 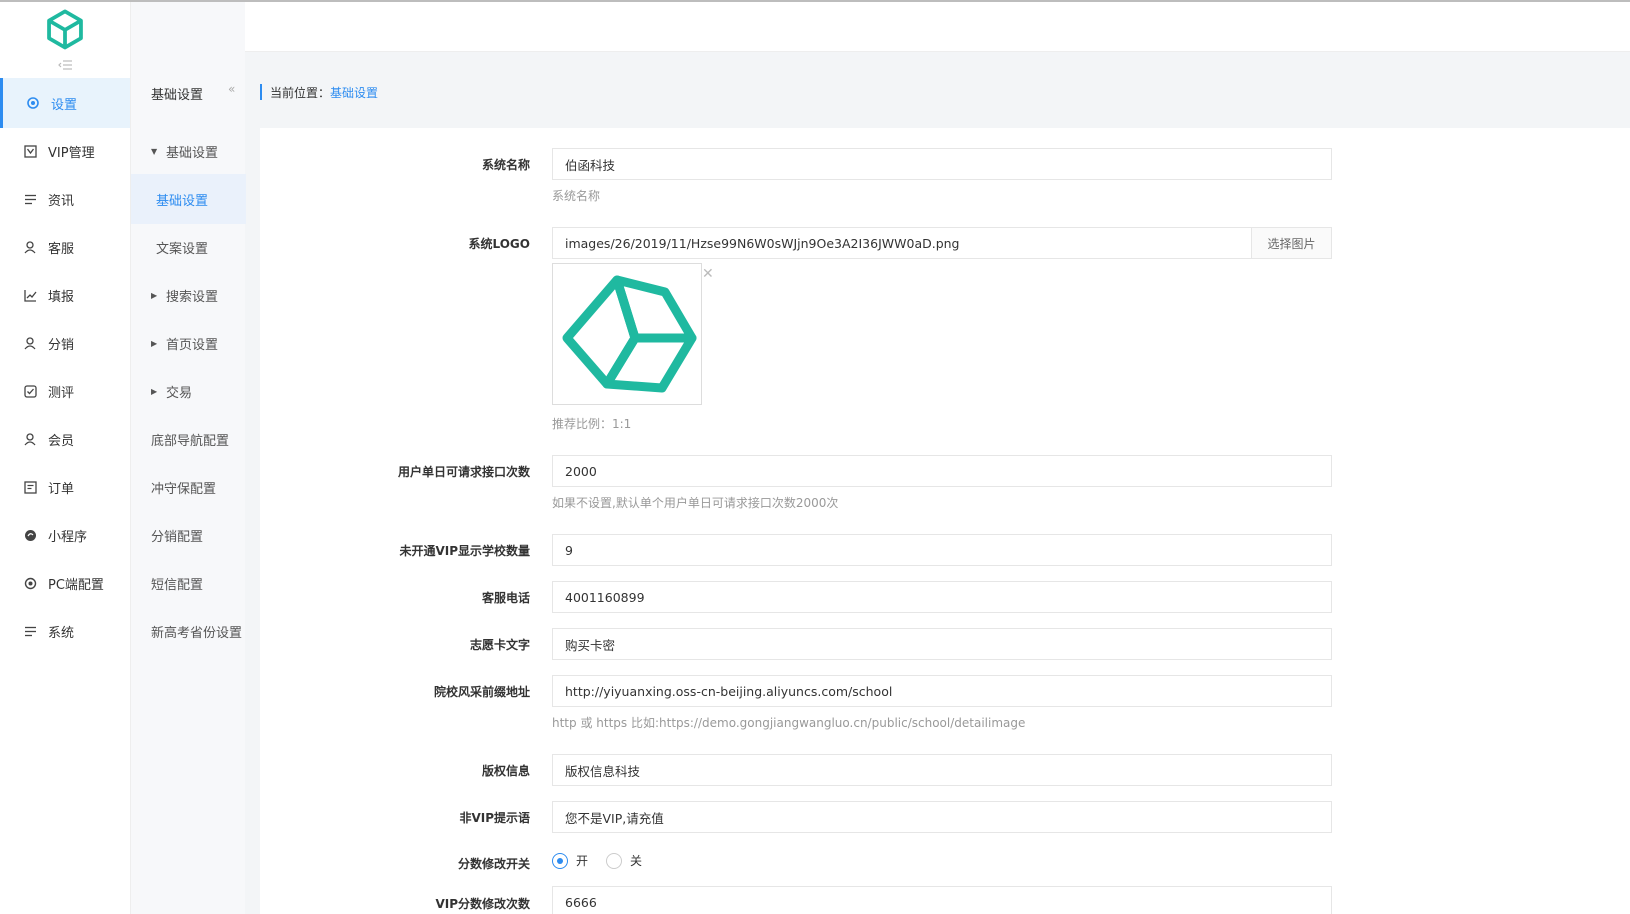 I want to click on score-switch-off-radio: 关, so click(x=624, y=860).